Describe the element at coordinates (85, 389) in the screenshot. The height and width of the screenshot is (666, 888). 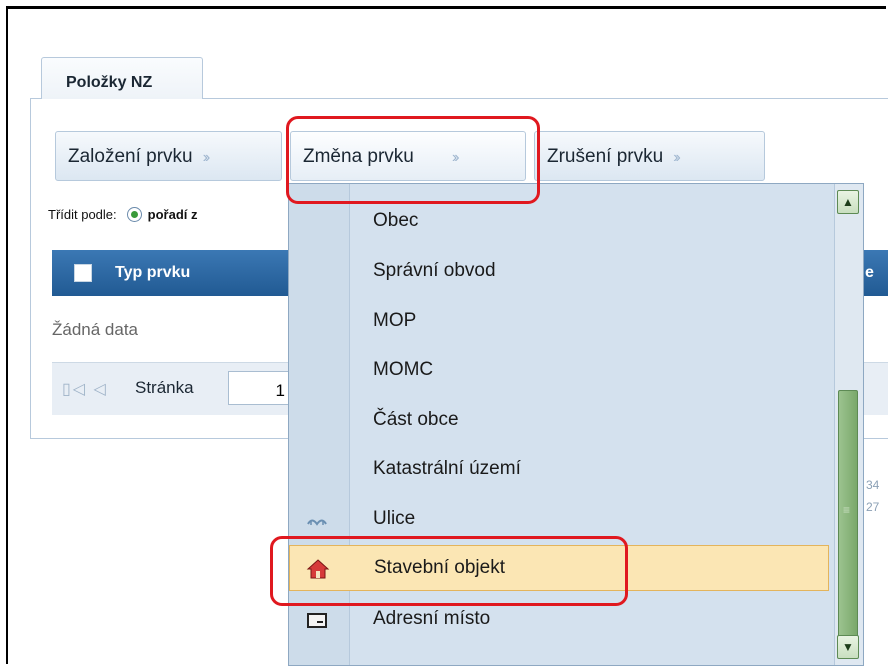
I see `first-prev-page-icons: ▯◁ ◁` at that location.